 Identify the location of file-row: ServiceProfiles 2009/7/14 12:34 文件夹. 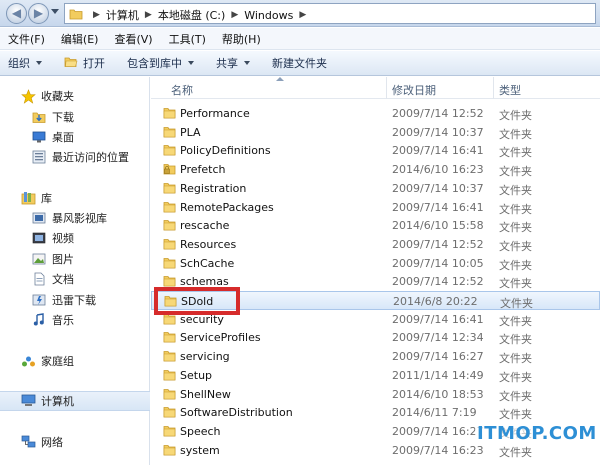
(375, 337).